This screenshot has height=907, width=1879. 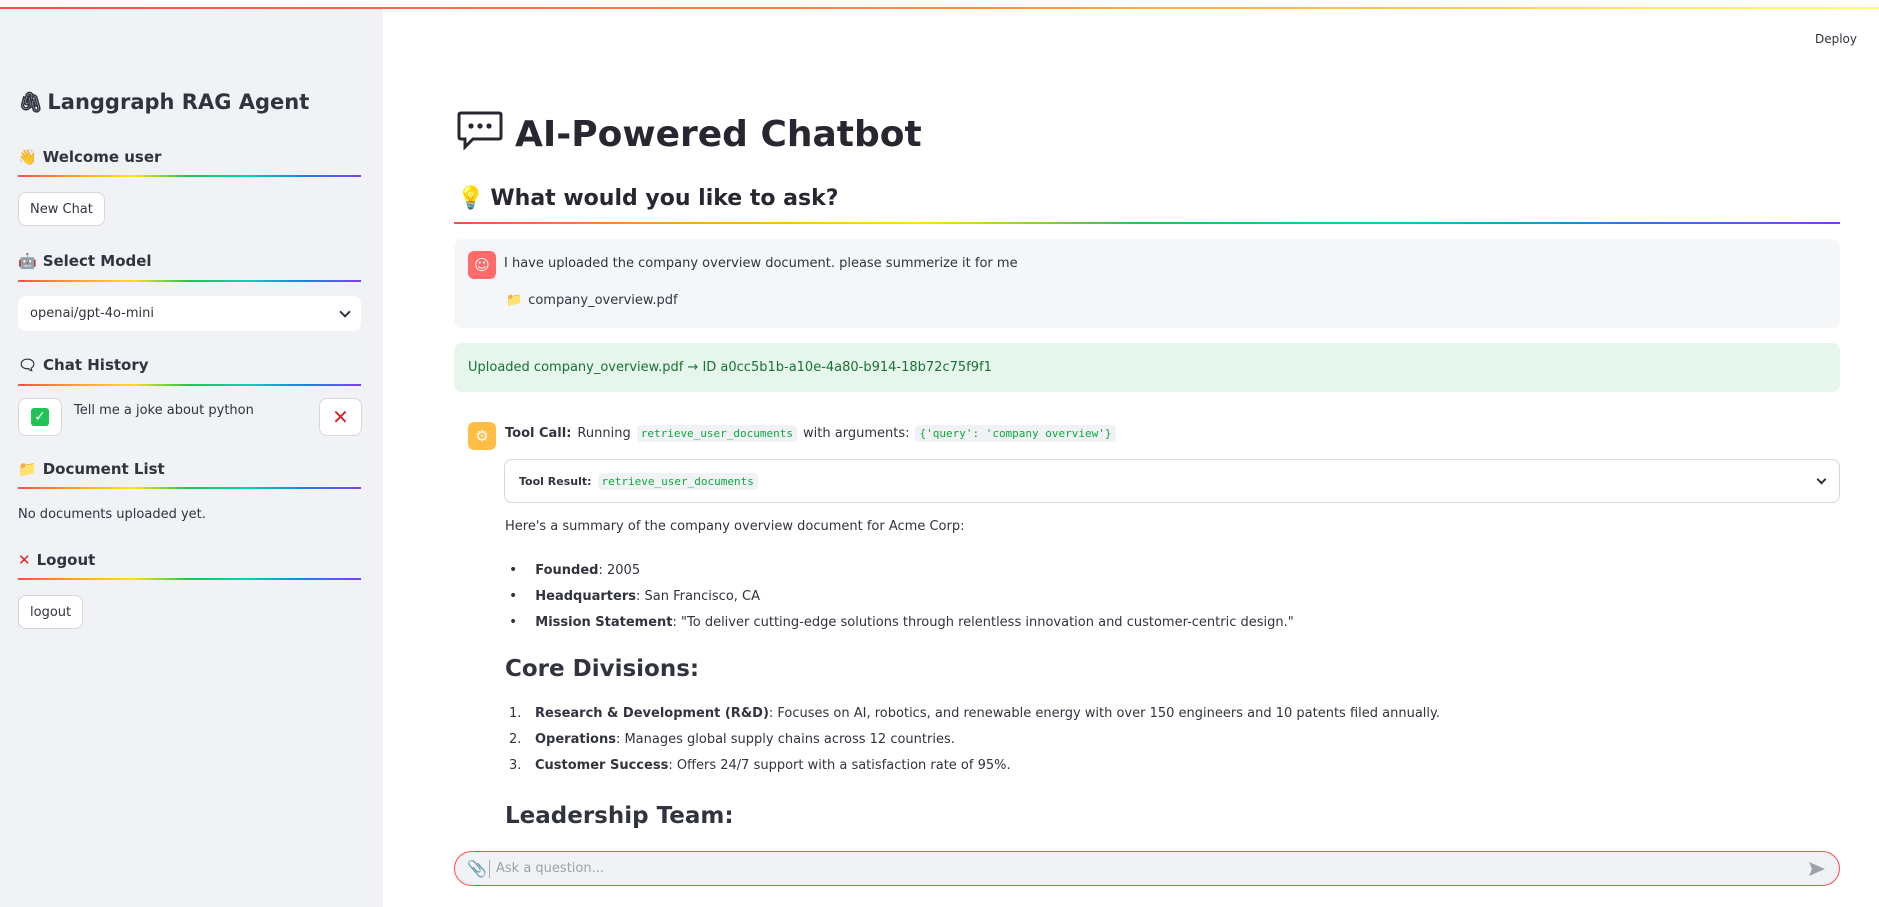 I want to click on attached-file: 📁 company_overview.pdf, so click(x=592, y=300).